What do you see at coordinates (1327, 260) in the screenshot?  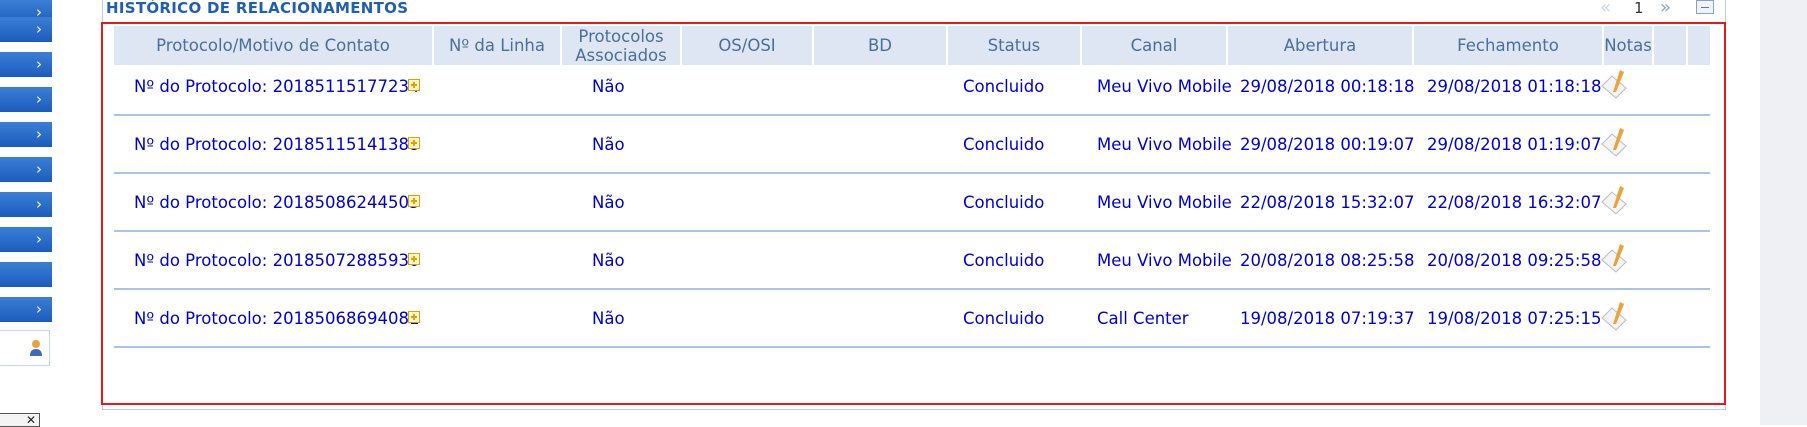 I see `abertura-value: 20/08/2018 08:25:58` at bounding box center [1327, 260].